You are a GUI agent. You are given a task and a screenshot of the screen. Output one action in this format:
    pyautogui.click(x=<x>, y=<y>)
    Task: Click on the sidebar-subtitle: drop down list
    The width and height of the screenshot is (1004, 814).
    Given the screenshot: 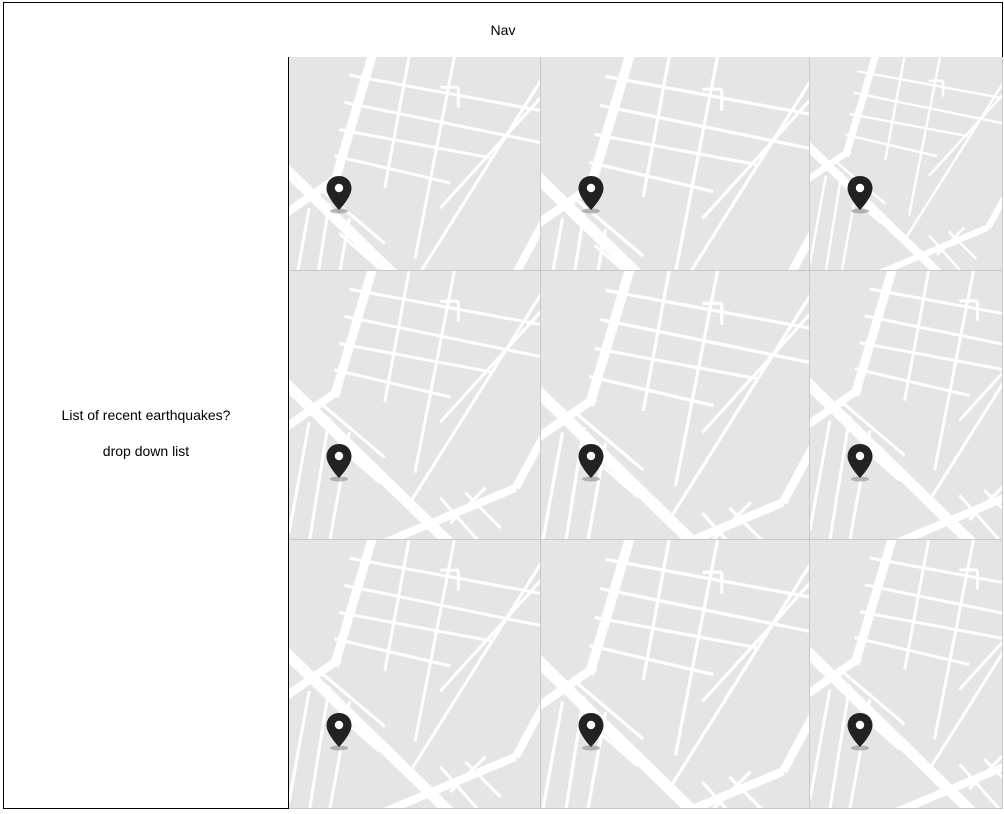 What is the action you would take?
    pyautogui.click(x=146, y=450)
    